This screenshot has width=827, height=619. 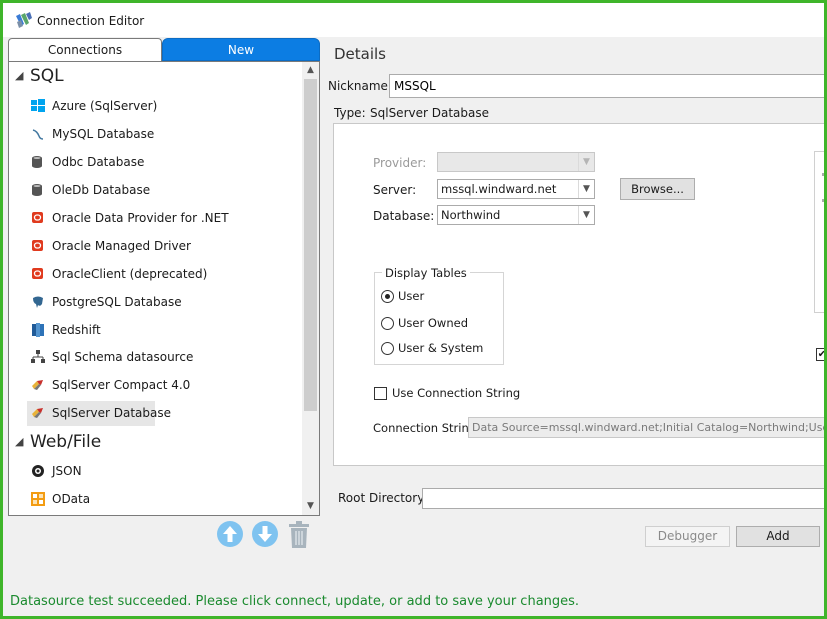 What do you see at coordinates (230, 534) in the screenshot?
I see `arrow-up-circle-icon` at bounding box center [230, 534].